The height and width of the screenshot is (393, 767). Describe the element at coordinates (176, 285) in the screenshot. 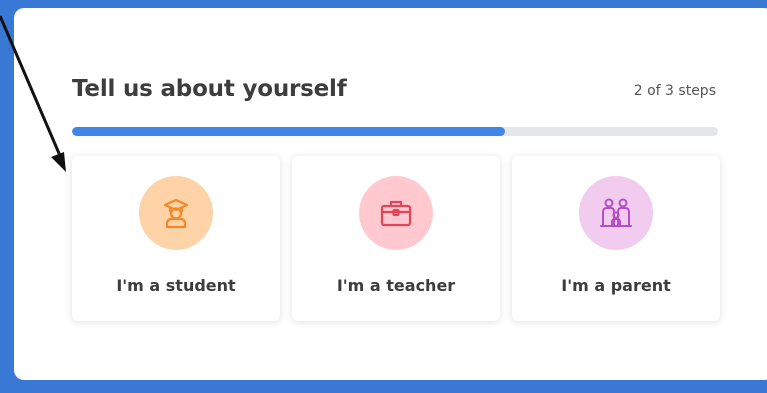

I see `student-label: I'm a student` at that location.